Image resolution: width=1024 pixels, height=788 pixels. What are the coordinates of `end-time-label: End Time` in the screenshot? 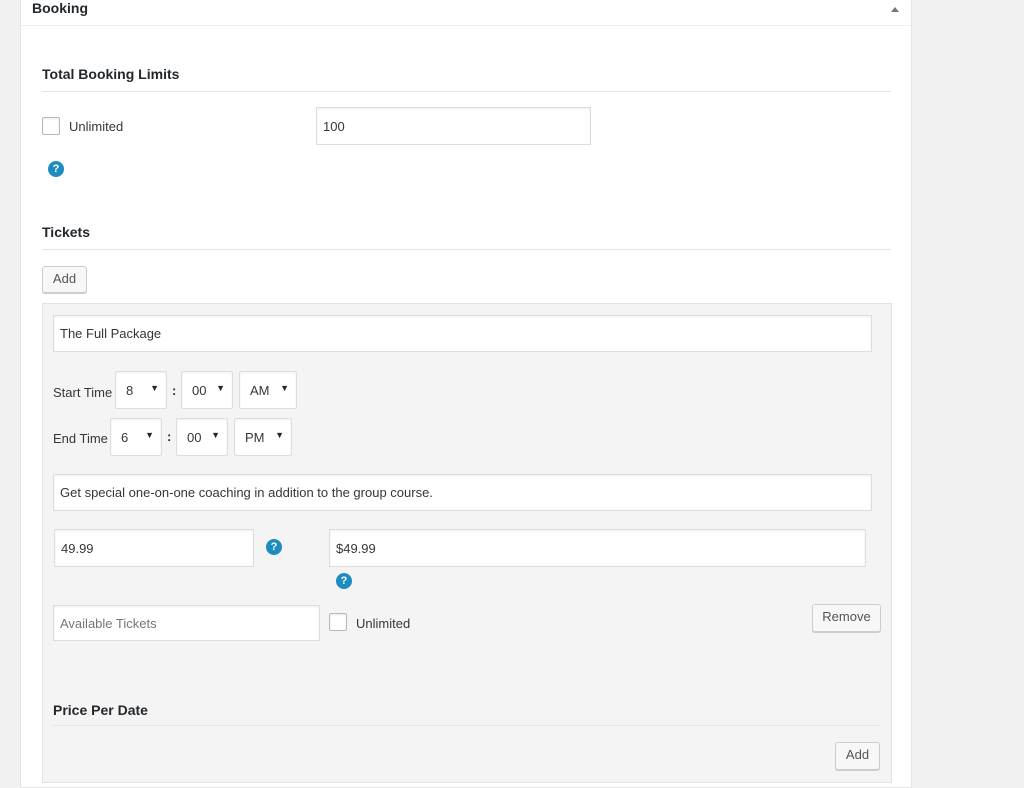 It's located at (80, 438).